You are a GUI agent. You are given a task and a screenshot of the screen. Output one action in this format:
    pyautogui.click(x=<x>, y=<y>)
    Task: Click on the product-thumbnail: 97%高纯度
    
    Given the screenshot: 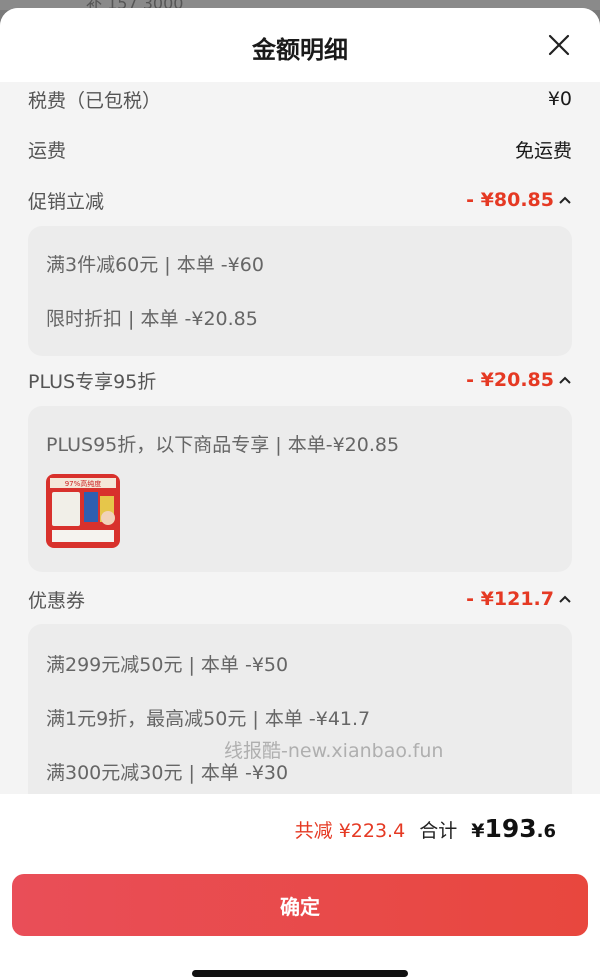 What is the action you would take?
    pyautogui.click(x=83, y=511)
    